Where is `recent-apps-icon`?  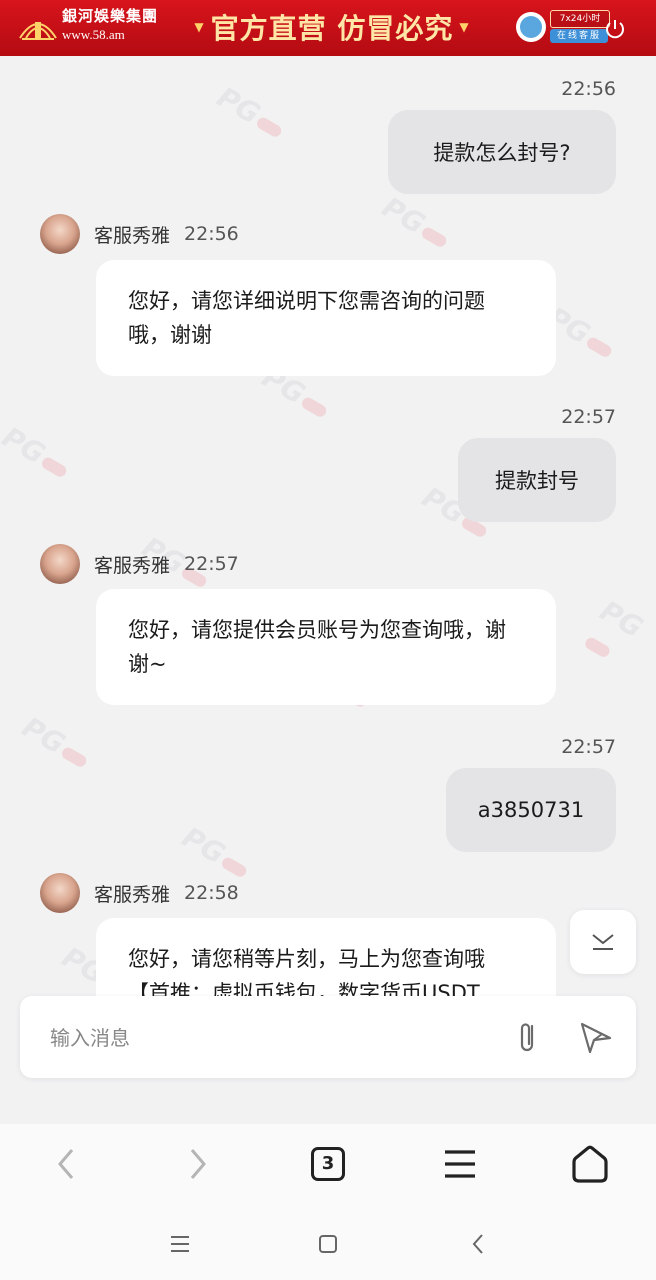
recent-apps-icon is located at coordinates (180, 1244).